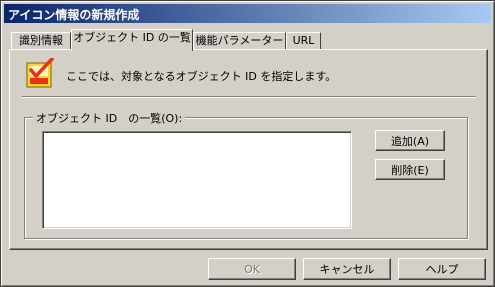 The width and height of the screenshot is (495, 287). I want to click on help-button: ヘルプ, so click(442, 269).